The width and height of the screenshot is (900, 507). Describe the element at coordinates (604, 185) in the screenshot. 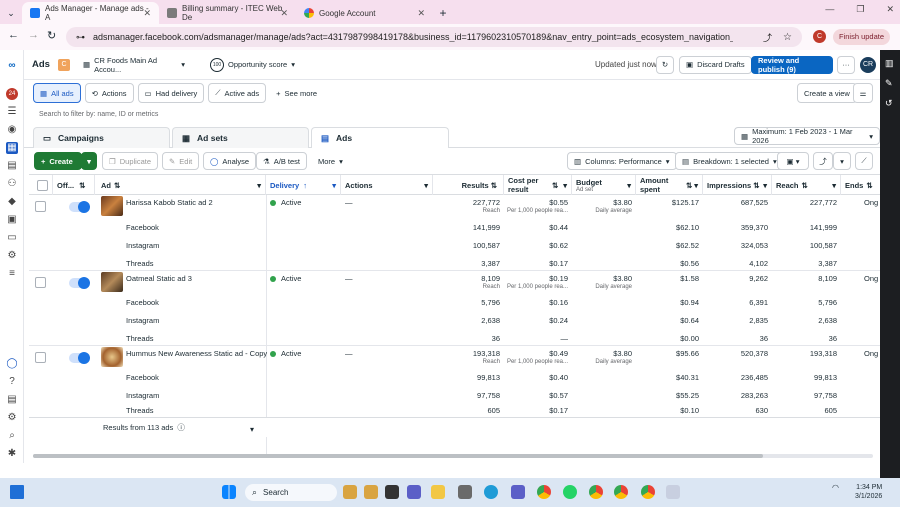

I see `col-budget: Budget Ad set ▾` at that location.